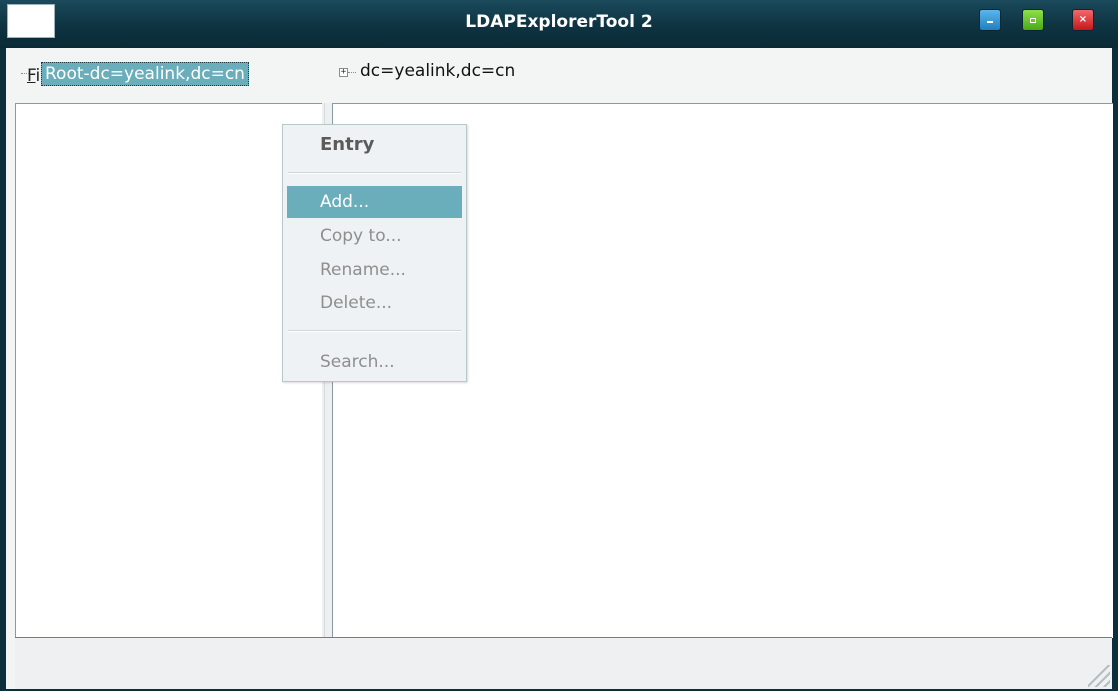 The width and height of the screenshot is (1118, 691). I want to click on maximize-button, so click(1033, 20).